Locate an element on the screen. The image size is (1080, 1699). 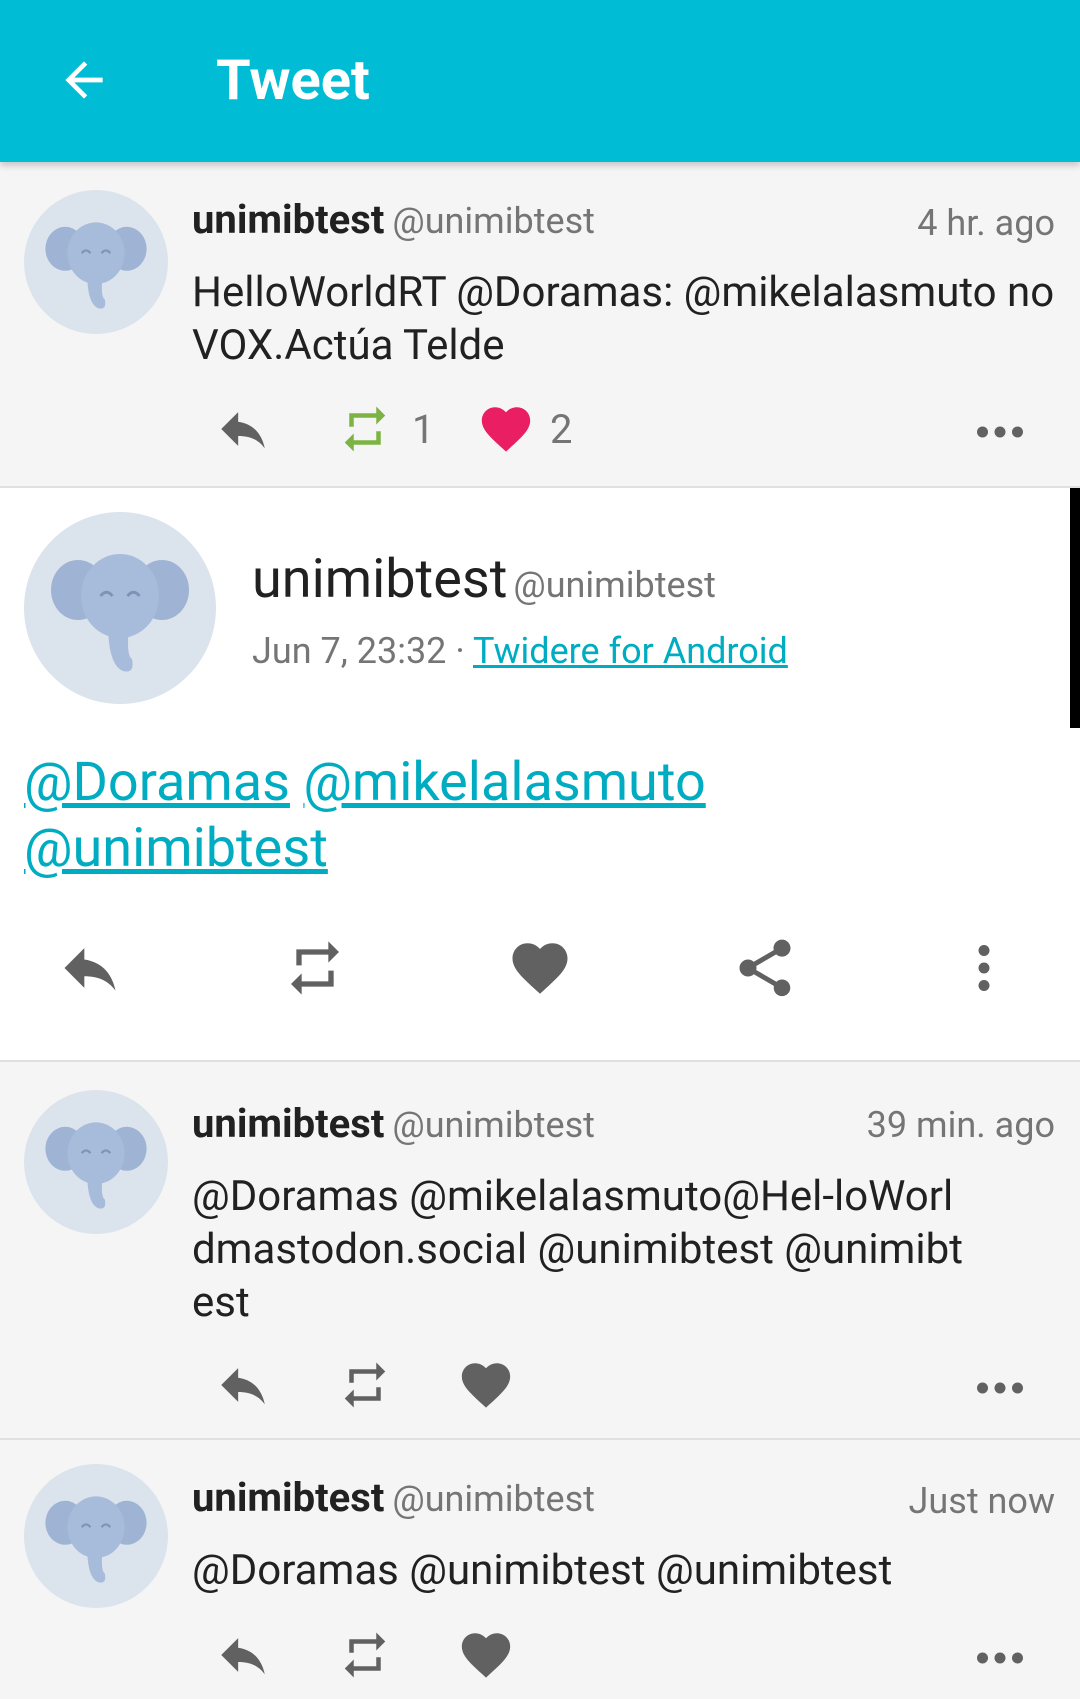
app-bar: Tweet is located at coordinates (540, 81).